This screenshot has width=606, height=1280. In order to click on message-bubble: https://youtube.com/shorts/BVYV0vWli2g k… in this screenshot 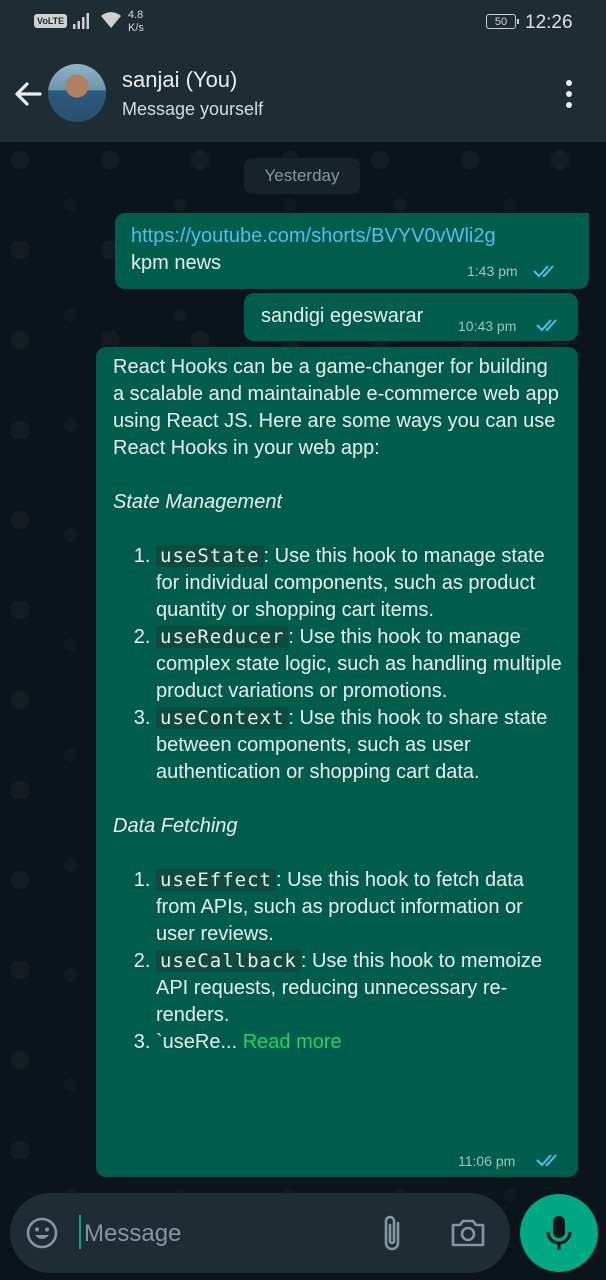, I will do `click(352, 251)`.